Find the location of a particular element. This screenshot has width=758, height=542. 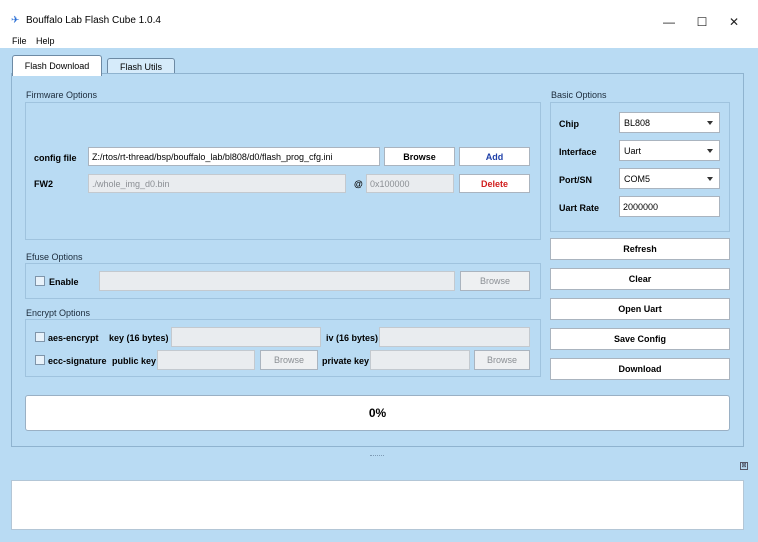

aes-key-input is located at coordinates (246, 337).